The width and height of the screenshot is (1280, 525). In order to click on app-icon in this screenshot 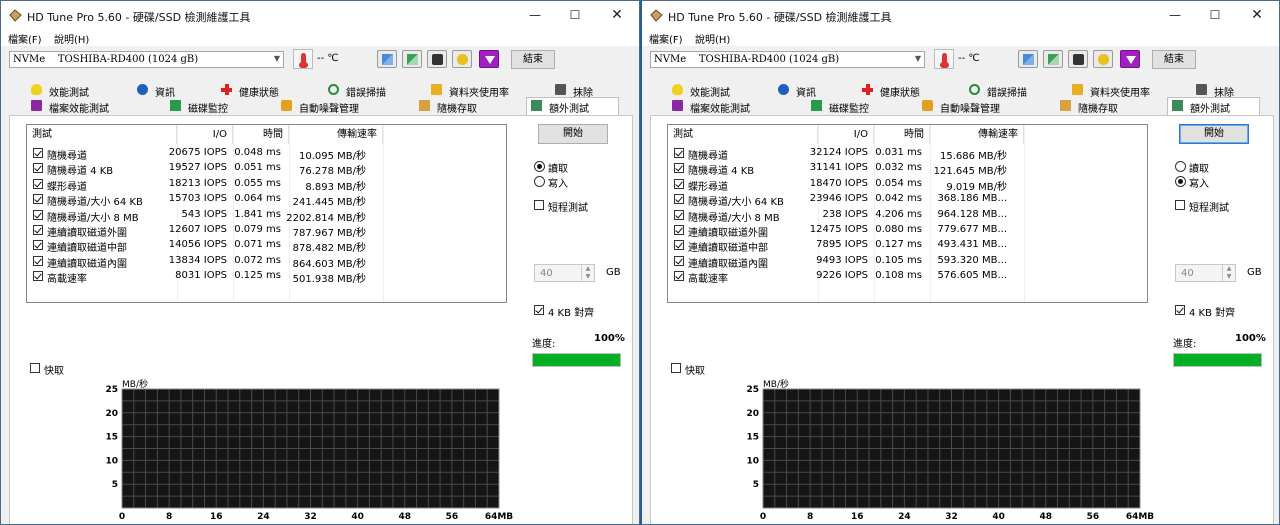, I will do `click(656, 15)`.